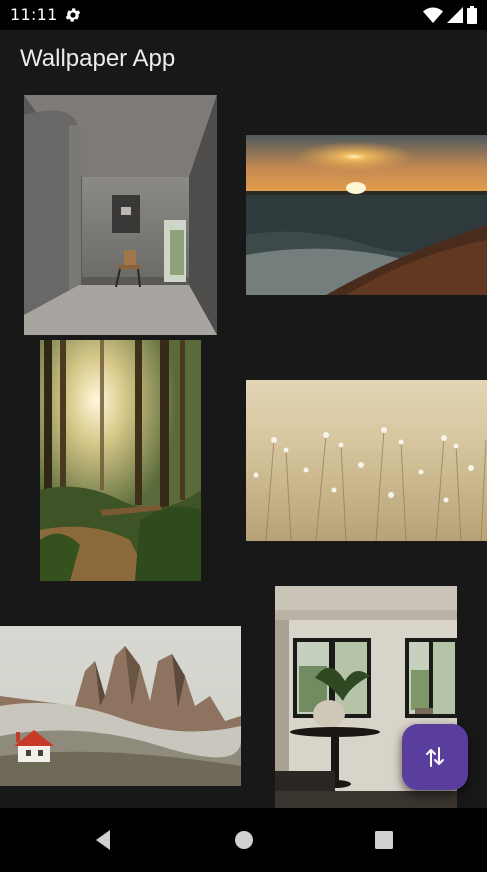 The width and height of the screenshot is (487, 872). Describe the element at coordinates (366, 460) in the screenshot. I see `wallpaper-thumbnail-field` at that location.